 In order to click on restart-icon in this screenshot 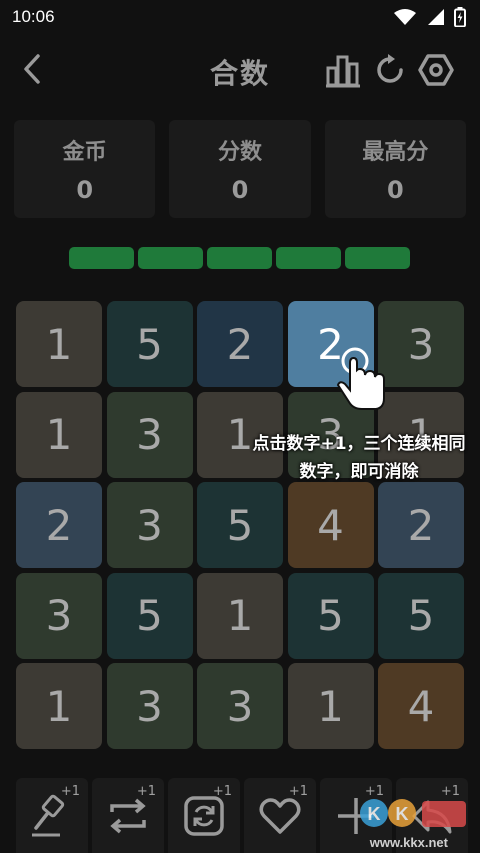, I will do `click(390, 70)`.